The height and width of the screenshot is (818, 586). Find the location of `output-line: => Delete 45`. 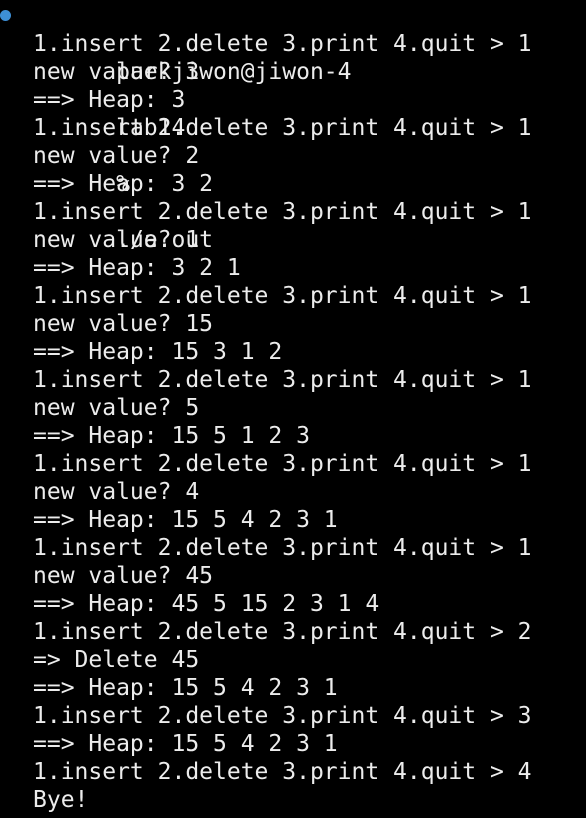

output-line: => Delete 45 is located at coordinates (116, 660).